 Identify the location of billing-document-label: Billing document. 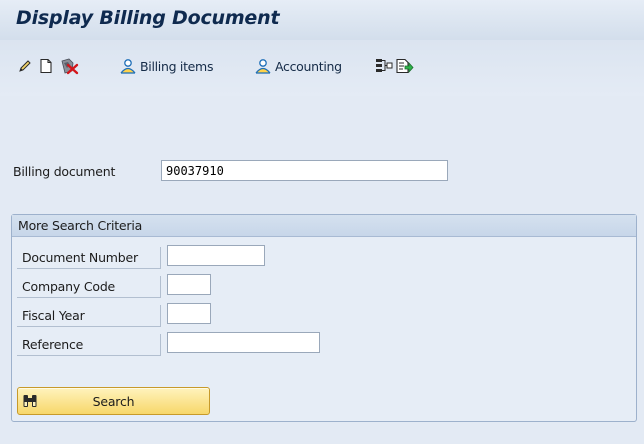
(64, 171).